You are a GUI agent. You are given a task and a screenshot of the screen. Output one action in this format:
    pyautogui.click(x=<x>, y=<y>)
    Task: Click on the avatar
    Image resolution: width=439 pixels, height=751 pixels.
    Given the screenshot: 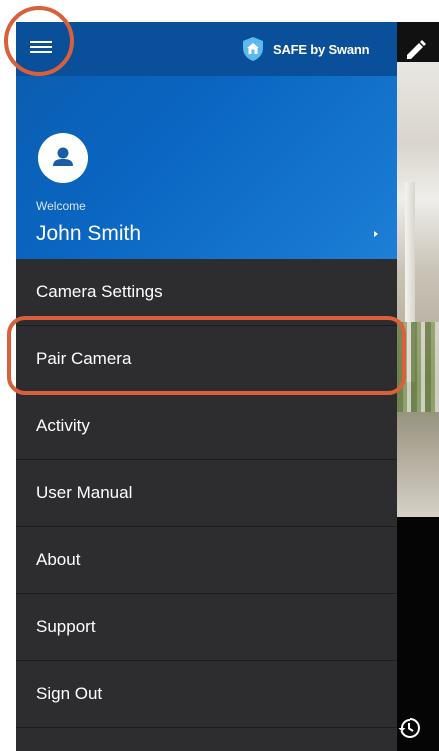 What is the action you would take?
    pyautogui.click(x=63, y=158)
    